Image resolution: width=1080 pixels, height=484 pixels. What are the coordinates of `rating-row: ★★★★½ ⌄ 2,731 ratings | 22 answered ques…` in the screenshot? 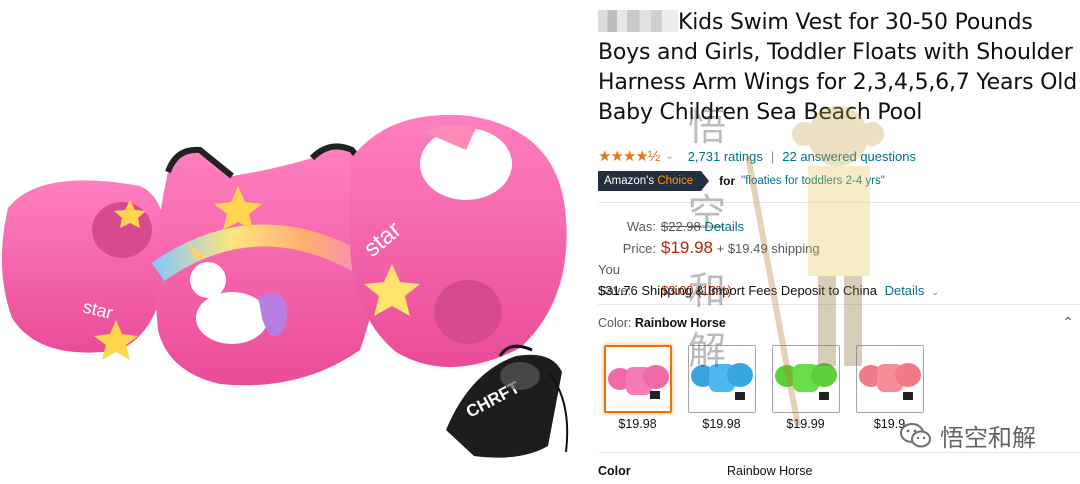 It's located at (757, 156).